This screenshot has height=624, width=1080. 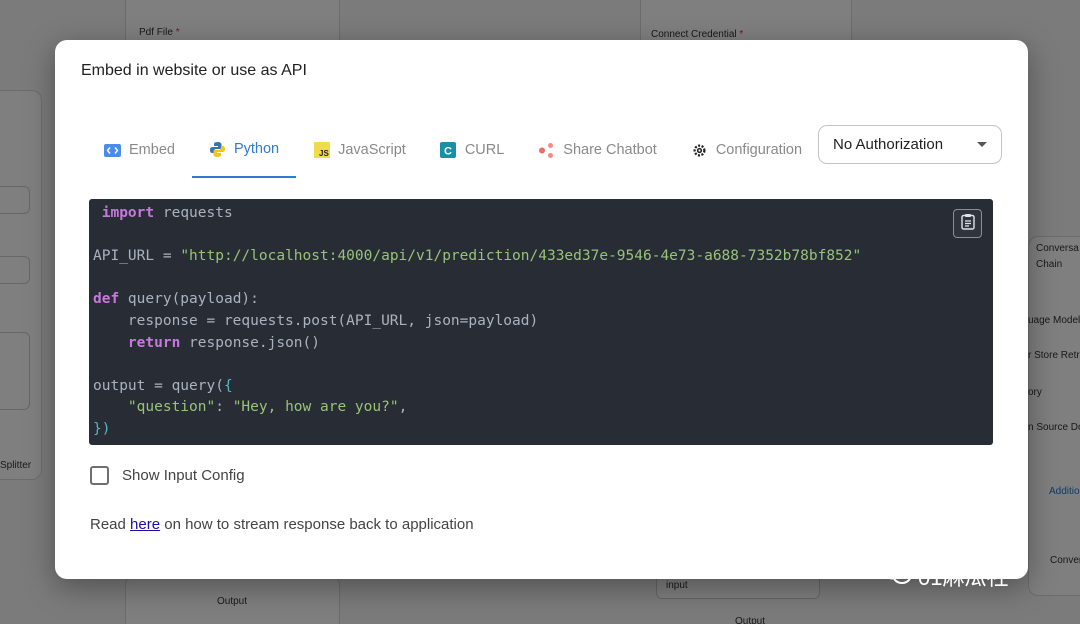 I want to click on chevron-down-icon, so click(x=982, y=144).